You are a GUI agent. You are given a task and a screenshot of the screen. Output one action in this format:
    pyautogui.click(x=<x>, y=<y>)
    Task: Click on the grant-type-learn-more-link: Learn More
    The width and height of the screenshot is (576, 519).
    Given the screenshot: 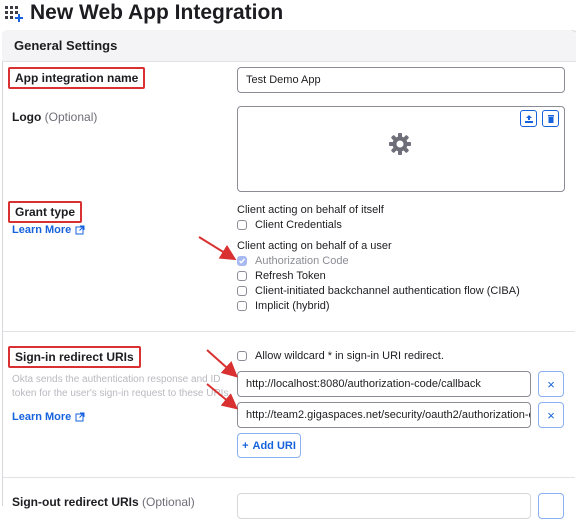 What is the action you would take?
    pyautogui.click(x=48, y=230)
    